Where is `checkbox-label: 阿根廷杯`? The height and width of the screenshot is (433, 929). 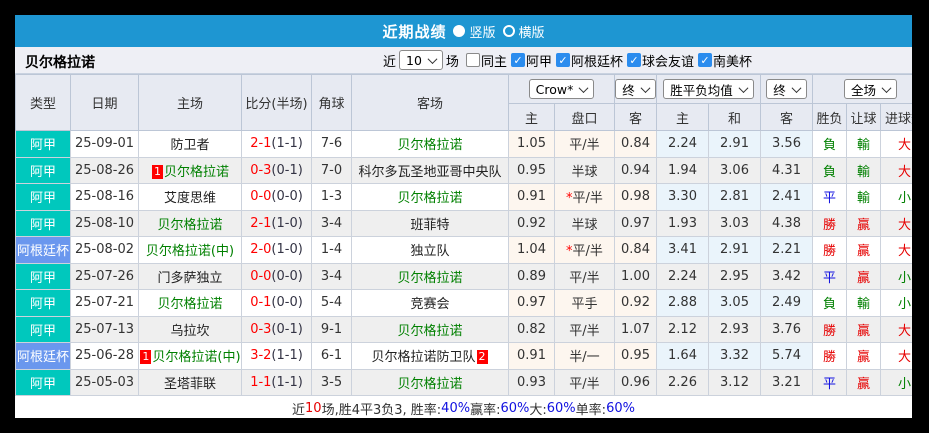
checkbox-label: 阿根廷杯 is located at coordinates (596, 62).